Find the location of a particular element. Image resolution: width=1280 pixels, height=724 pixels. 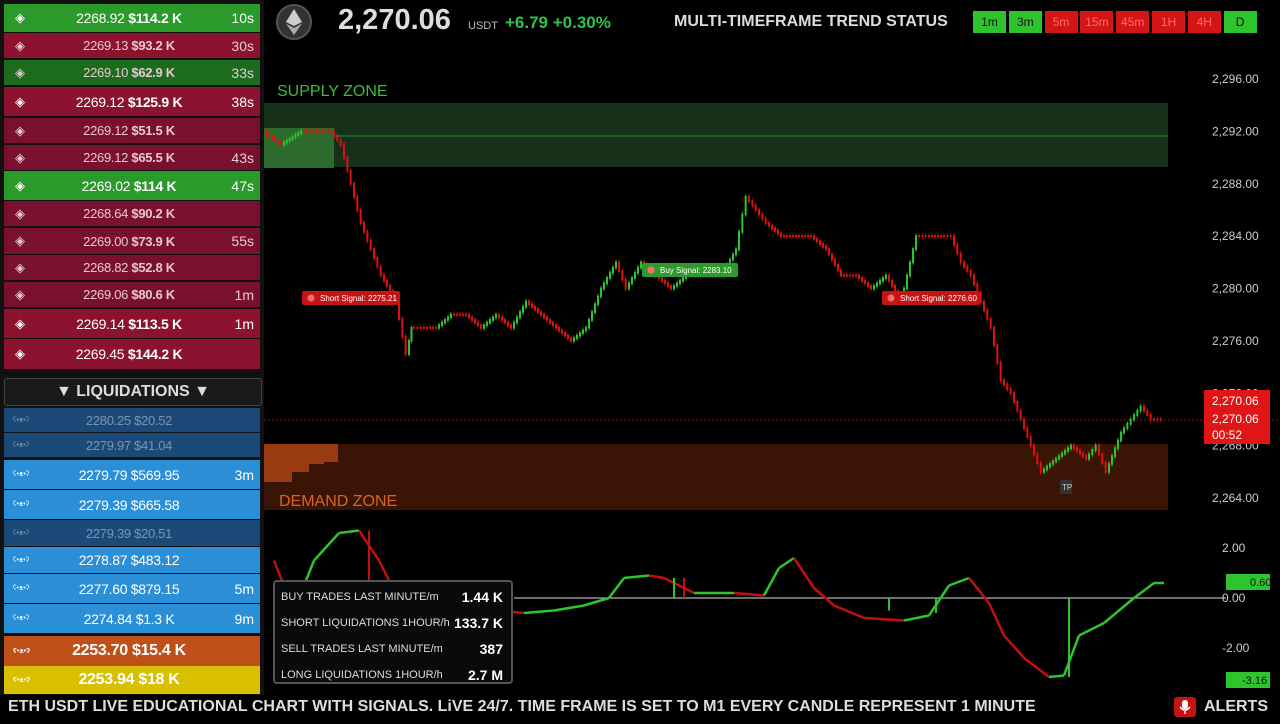

liq-price-amount: 2279.97 $41.04 is located at coordinates (129, 445).